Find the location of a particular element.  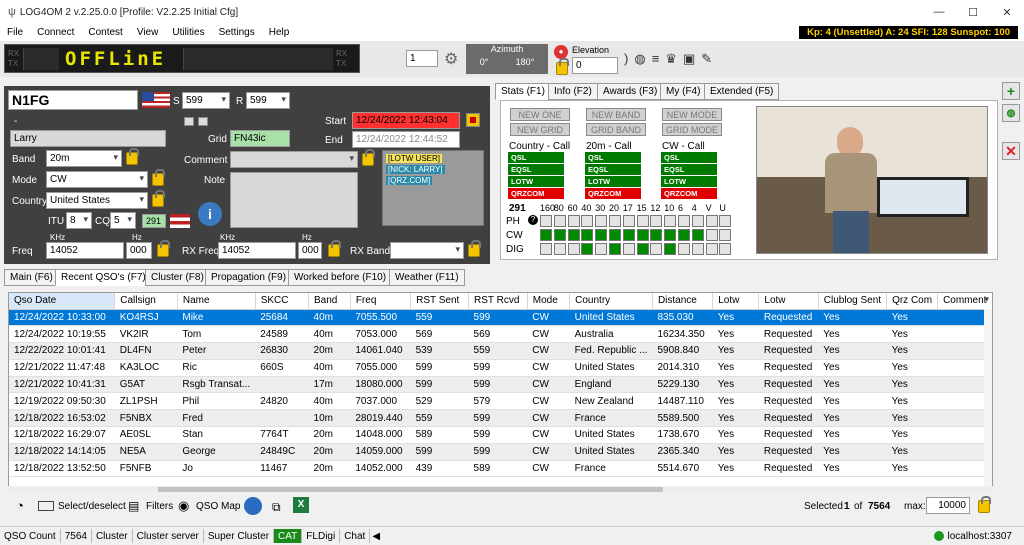

end-time-field: 12/24/2022 12:44:52 is located at coordinates (406, 139).